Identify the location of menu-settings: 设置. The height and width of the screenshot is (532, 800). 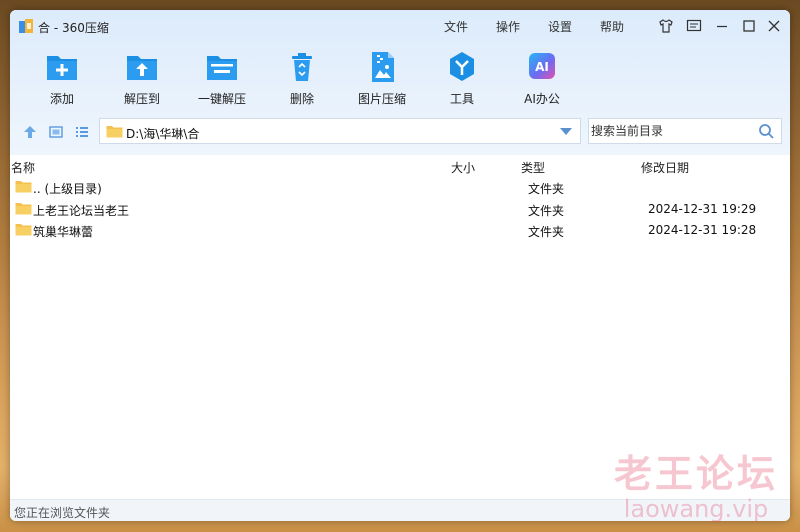
(560, 26).